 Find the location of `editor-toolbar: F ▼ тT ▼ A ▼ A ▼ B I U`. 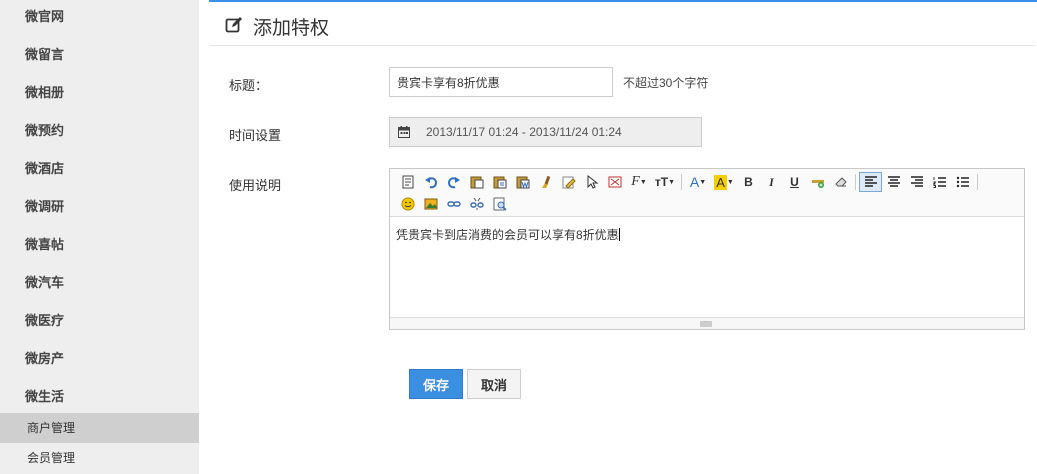

editor-toolbar: F ▼ тT ▼ A ▼ A ▼ B I U is located at coordinates (707, 193).